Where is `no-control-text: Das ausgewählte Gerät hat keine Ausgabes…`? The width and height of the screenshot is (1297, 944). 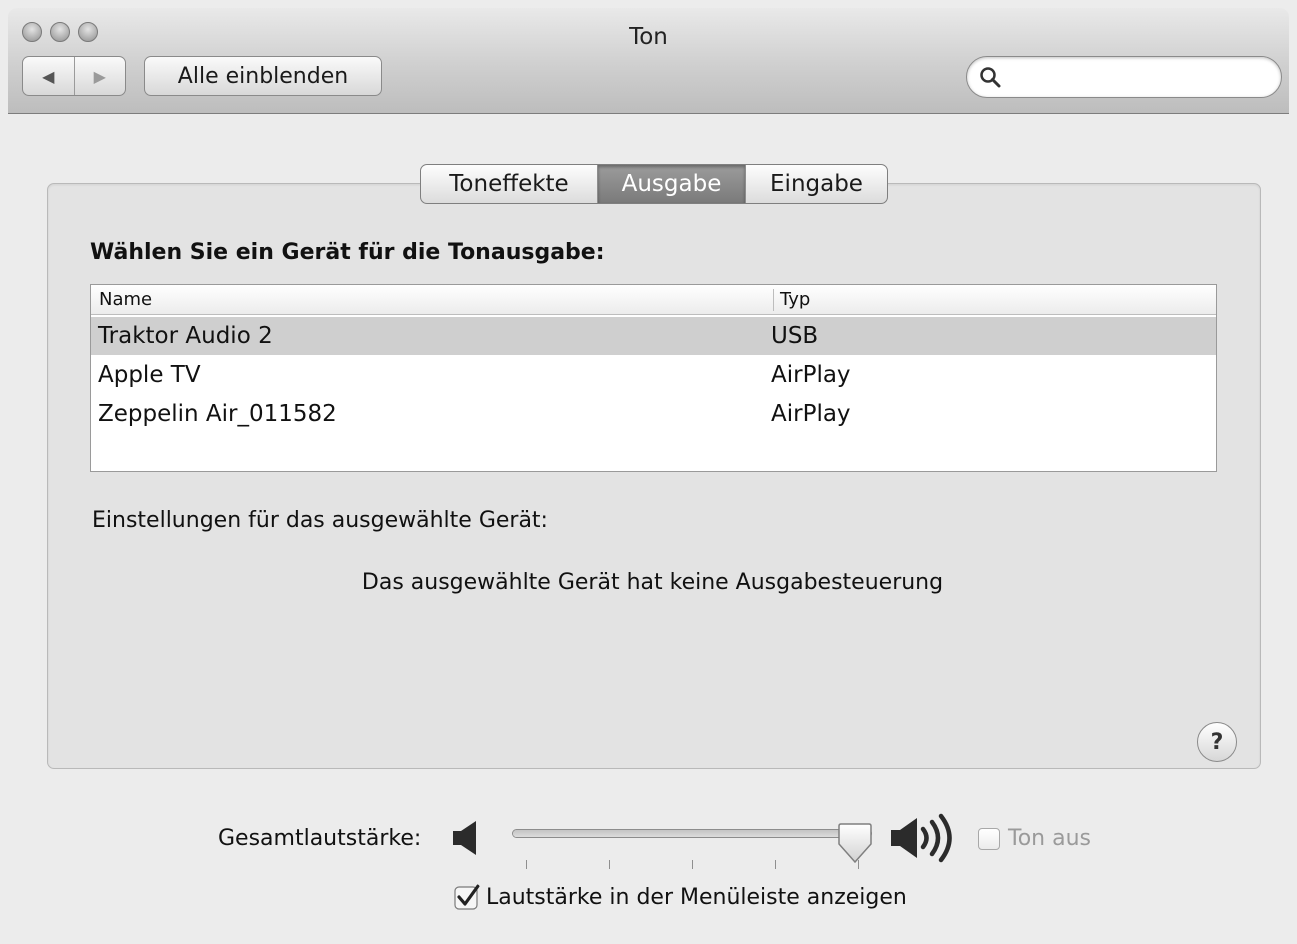 no-control-text: Das ausgewählte Gerät hat keine Ausgabes… is located at coordinates (652, 582).